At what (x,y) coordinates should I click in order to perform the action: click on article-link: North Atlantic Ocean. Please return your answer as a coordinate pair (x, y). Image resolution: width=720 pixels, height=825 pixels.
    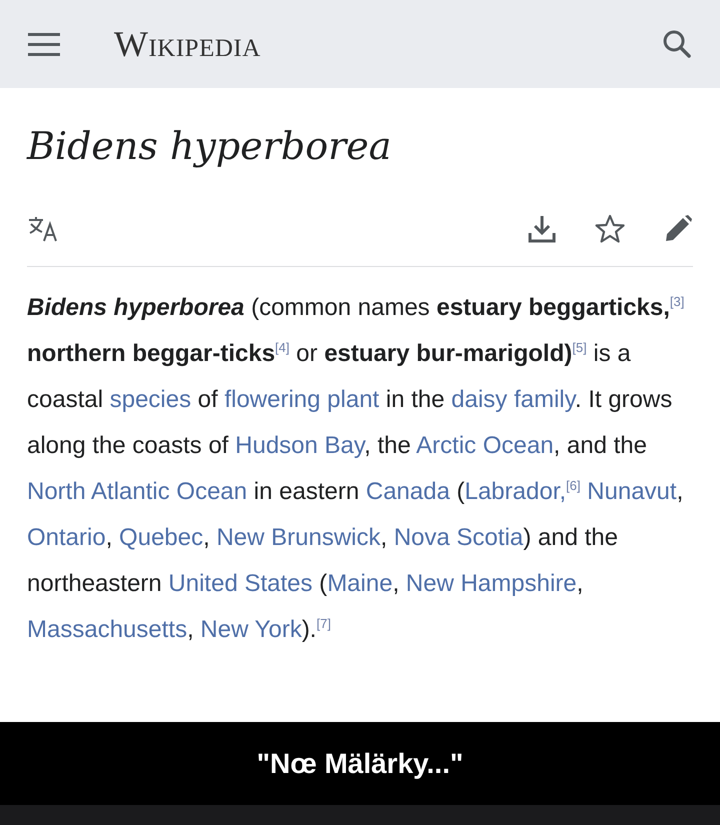
    Looking at the image, I should click on (137, 491).